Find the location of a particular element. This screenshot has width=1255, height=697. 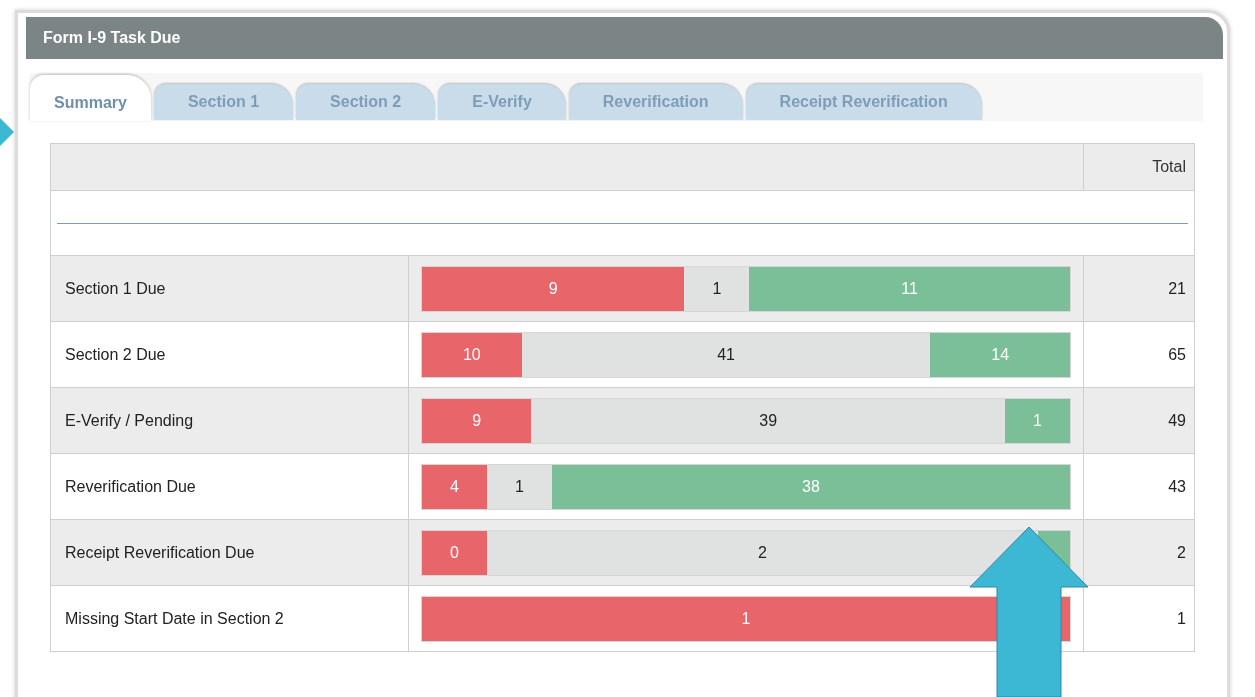

row-label: Receipt Reverification Due is located at coordinates (229, 552).